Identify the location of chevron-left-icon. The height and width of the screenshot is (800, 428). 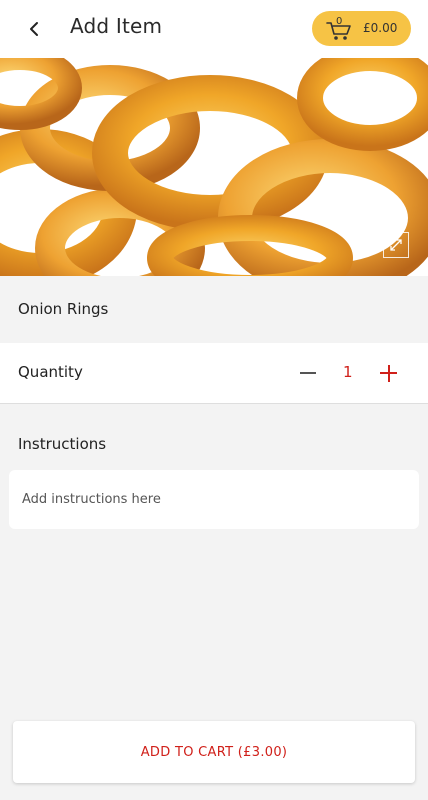
(34, 29).